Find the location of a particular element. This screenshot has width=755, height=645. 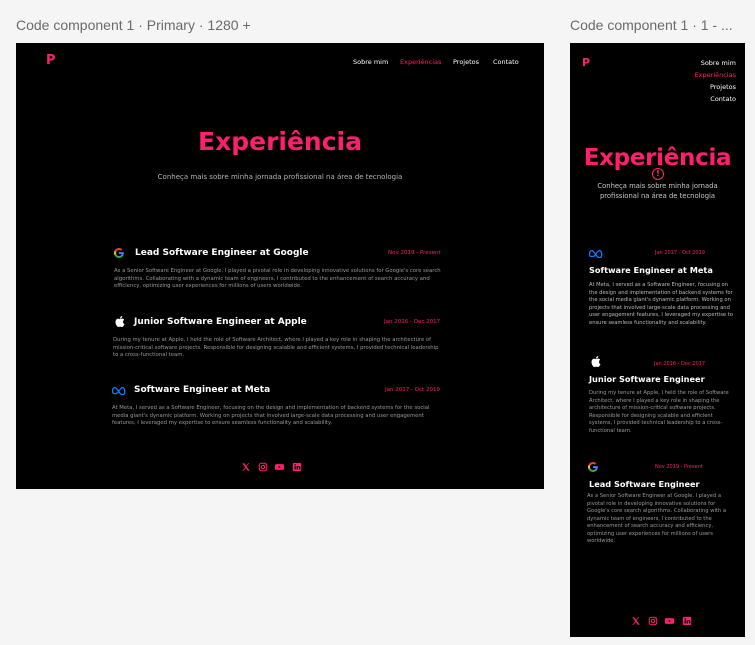

desktop-frame-label: Code component 1 · Primary · 1280 + is located at coordinates (133, 25).